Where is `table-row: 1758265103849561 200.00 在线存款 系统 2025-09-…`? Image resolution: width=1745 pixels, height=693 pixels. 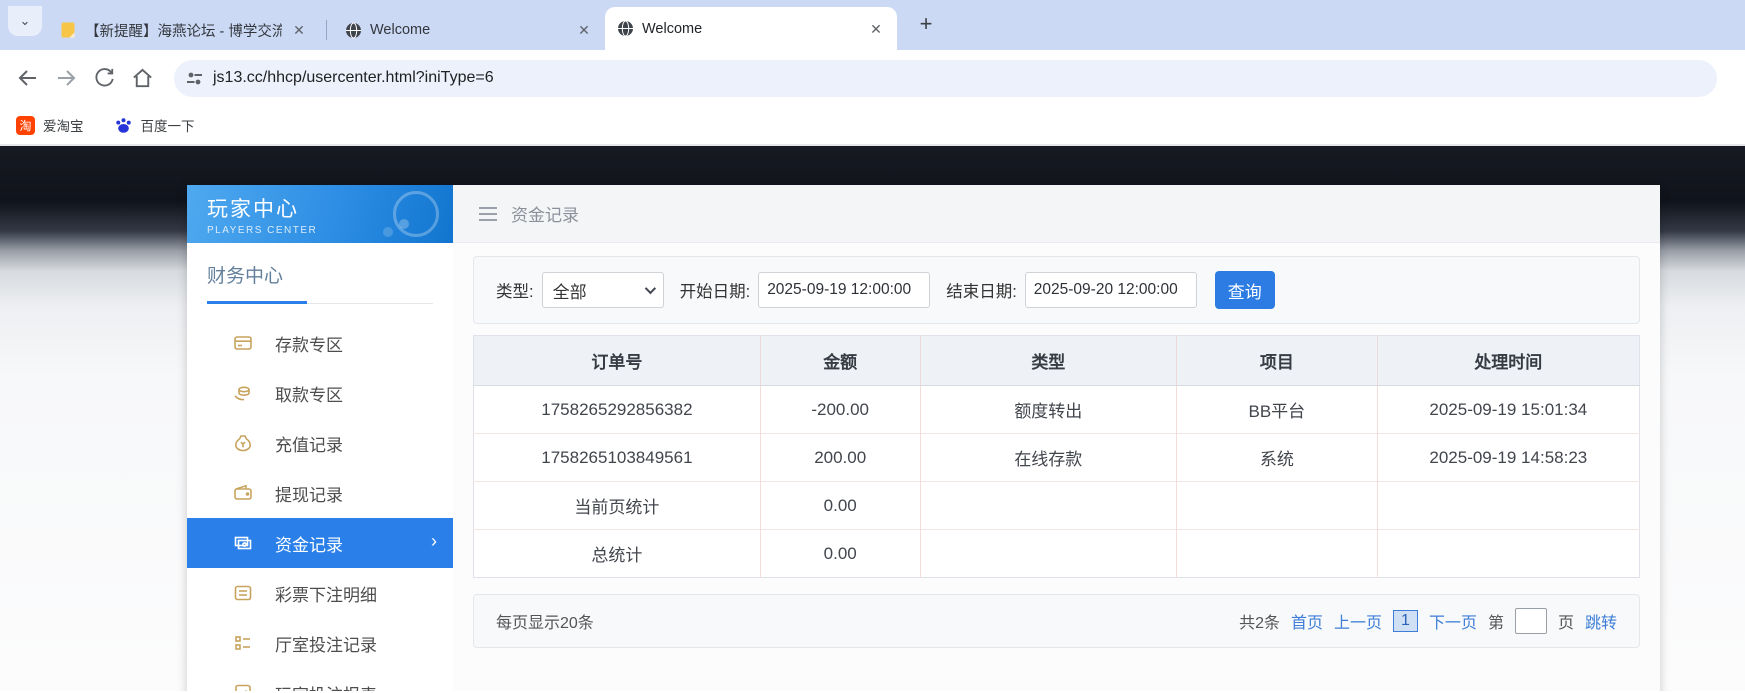
table-row: 1758265103849561 200.00 在线存款 系统 2025-09-… is located at coordinates (1056, 457).